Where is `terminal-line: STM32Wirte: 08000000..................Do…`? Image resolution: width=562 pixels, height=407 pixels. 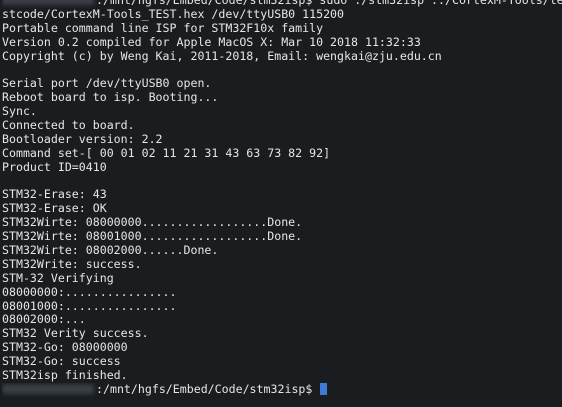 terminal-line: STM32Wirte: 08000000..................Do… is located at coordinates (282, 223).